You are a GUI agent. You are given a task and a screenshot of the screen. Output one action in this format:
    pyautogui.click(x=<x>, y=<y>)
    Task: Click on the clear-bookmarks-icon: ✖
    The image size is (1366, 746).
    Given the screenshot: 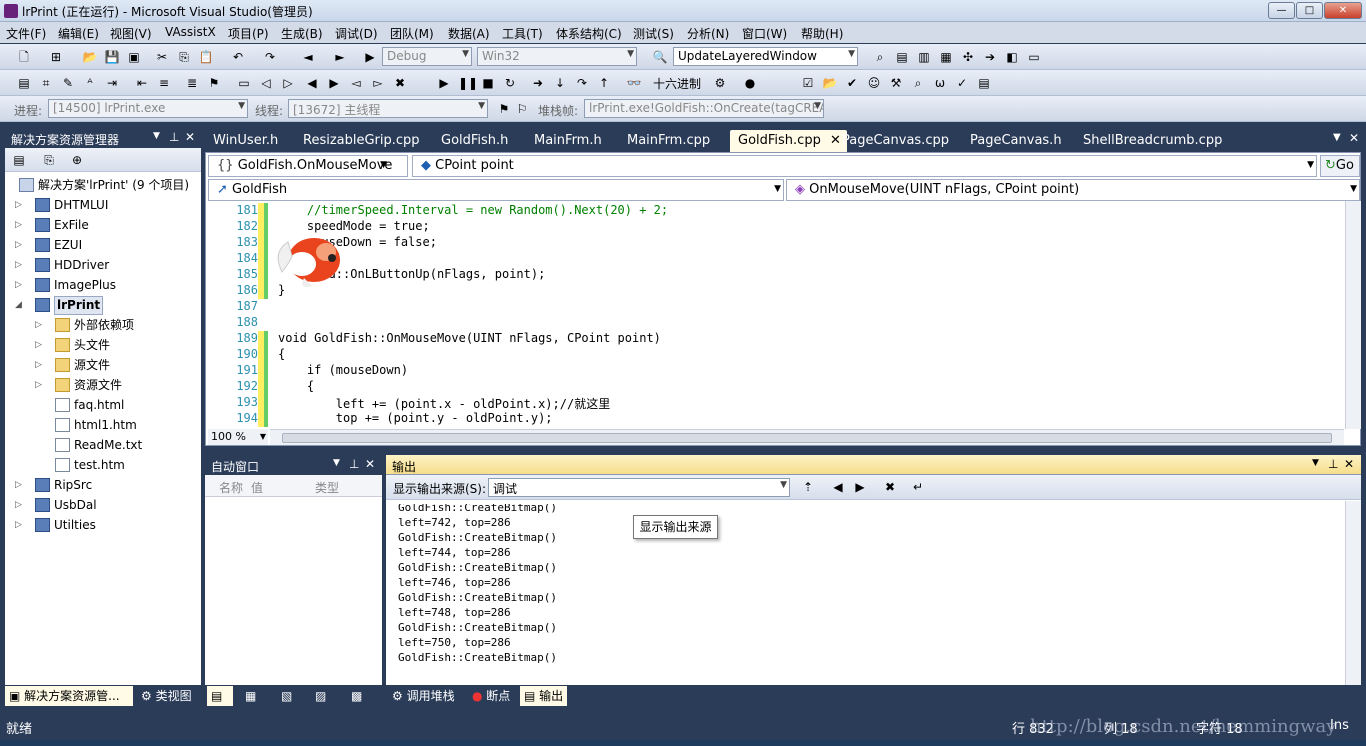 What is the action you would take?
    pyautogui.click(x=400, y=83)
    